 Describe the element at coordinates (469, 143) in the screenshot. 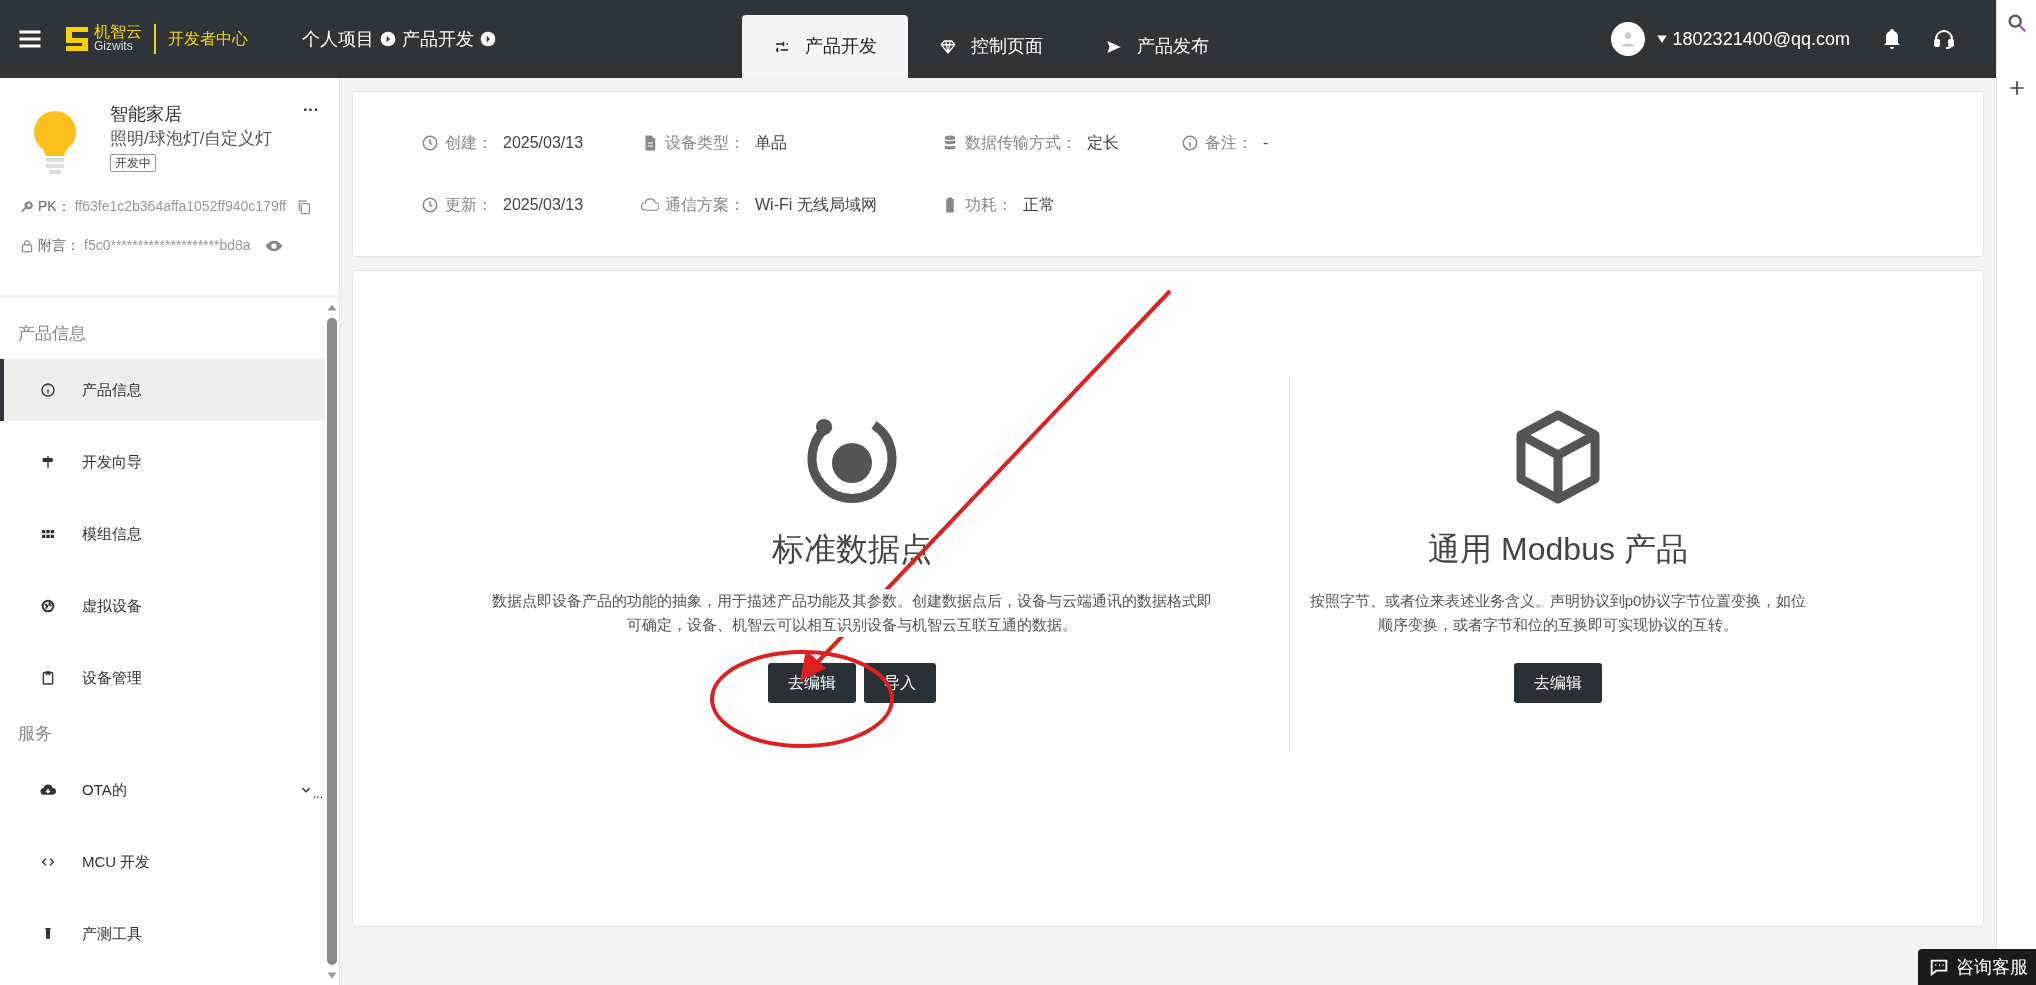

I see `info-label: 创建：` at that location.